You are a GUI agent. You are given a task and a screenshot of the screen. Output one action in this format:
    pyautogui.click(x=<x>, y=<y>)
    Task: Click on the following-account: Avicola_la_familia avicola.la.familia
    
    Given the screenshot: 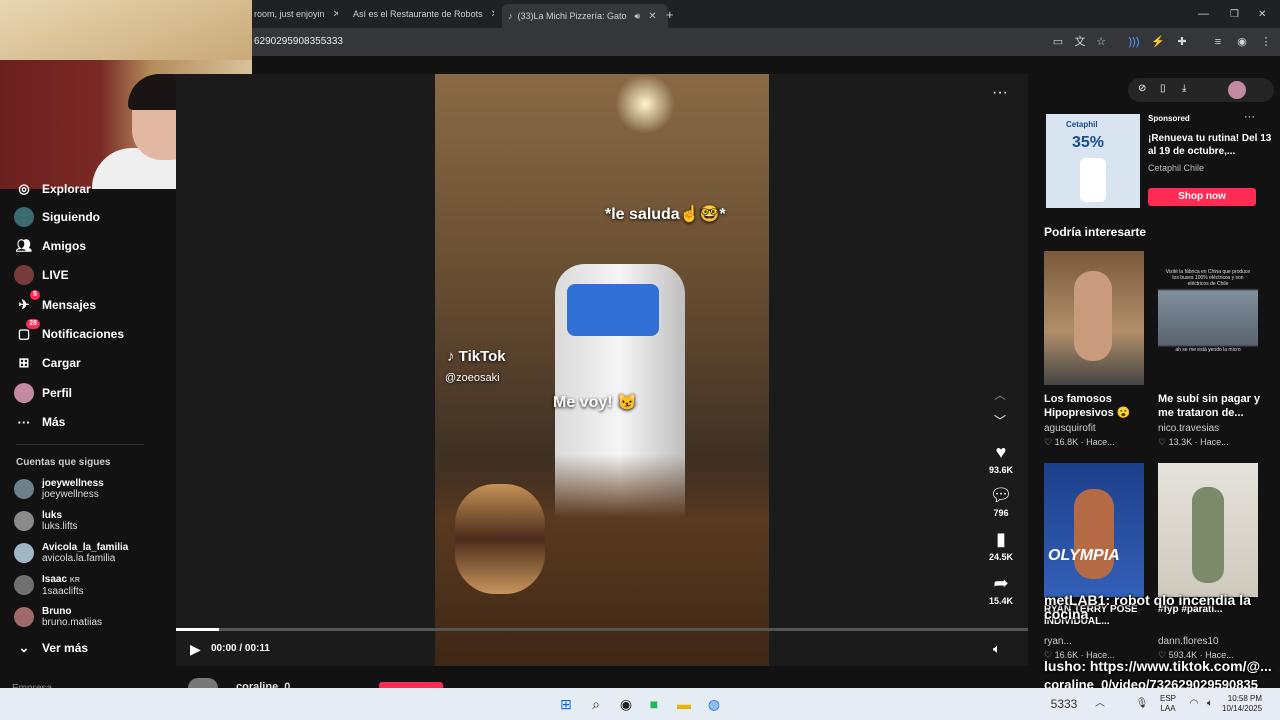 What is the action you would take?
    pyautogui.click(x=71, y=553)
    